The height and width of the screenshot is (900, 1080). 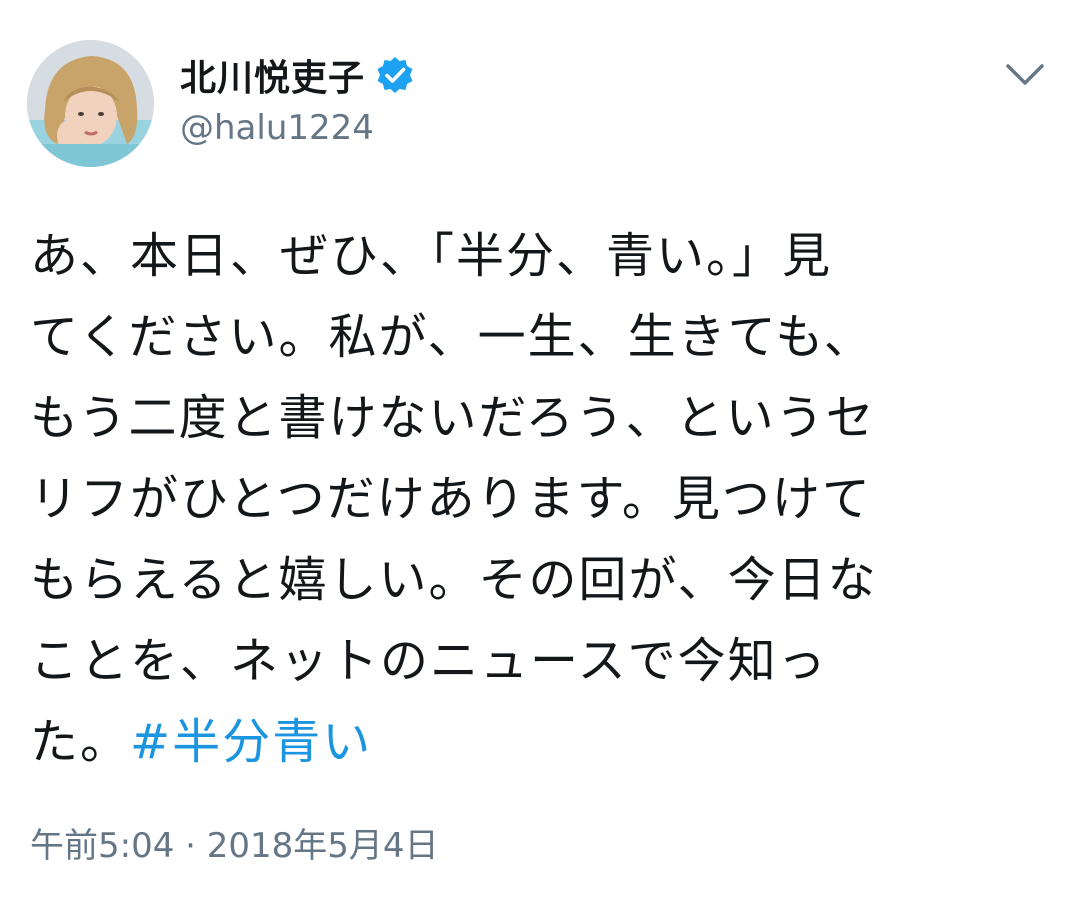 What do you see at coordinates (452, 337) in the screenshot?
I see `tweet-text-line: てください。私が、一生、生きても、` at bounding box center [452, 337].